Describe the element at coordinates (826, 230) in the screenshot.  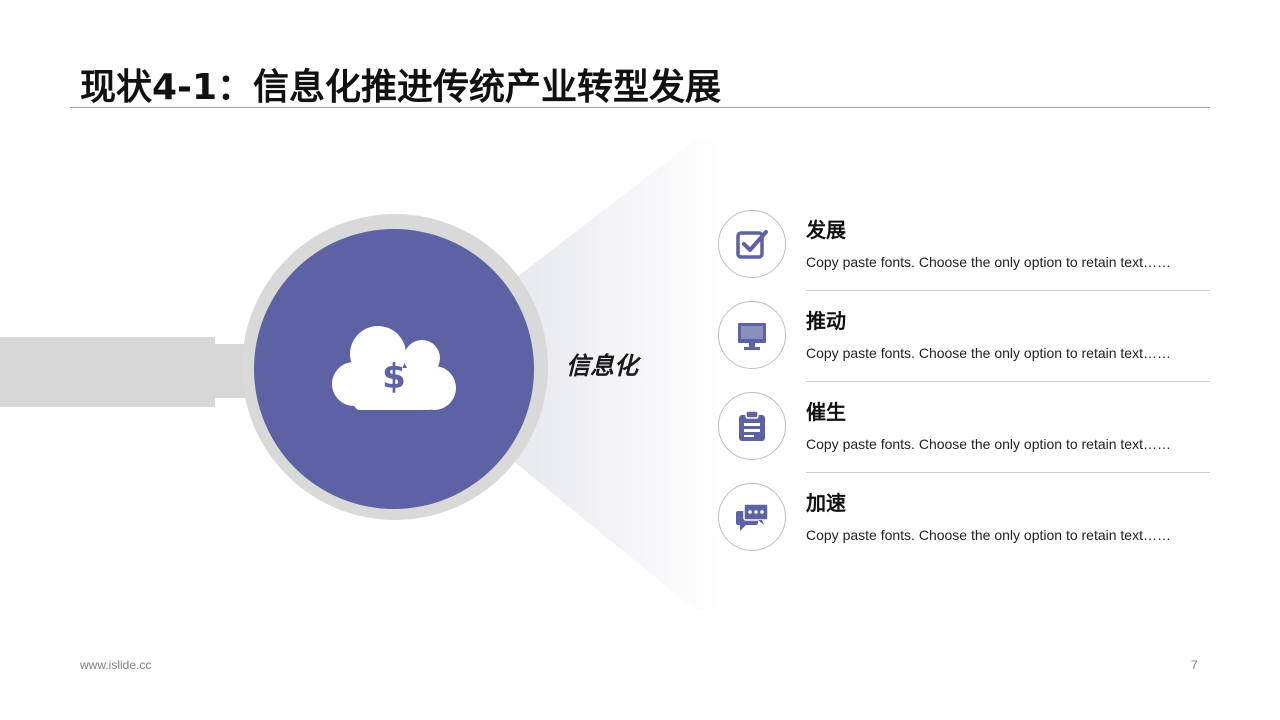
I see `item-title: 发展` at that location.